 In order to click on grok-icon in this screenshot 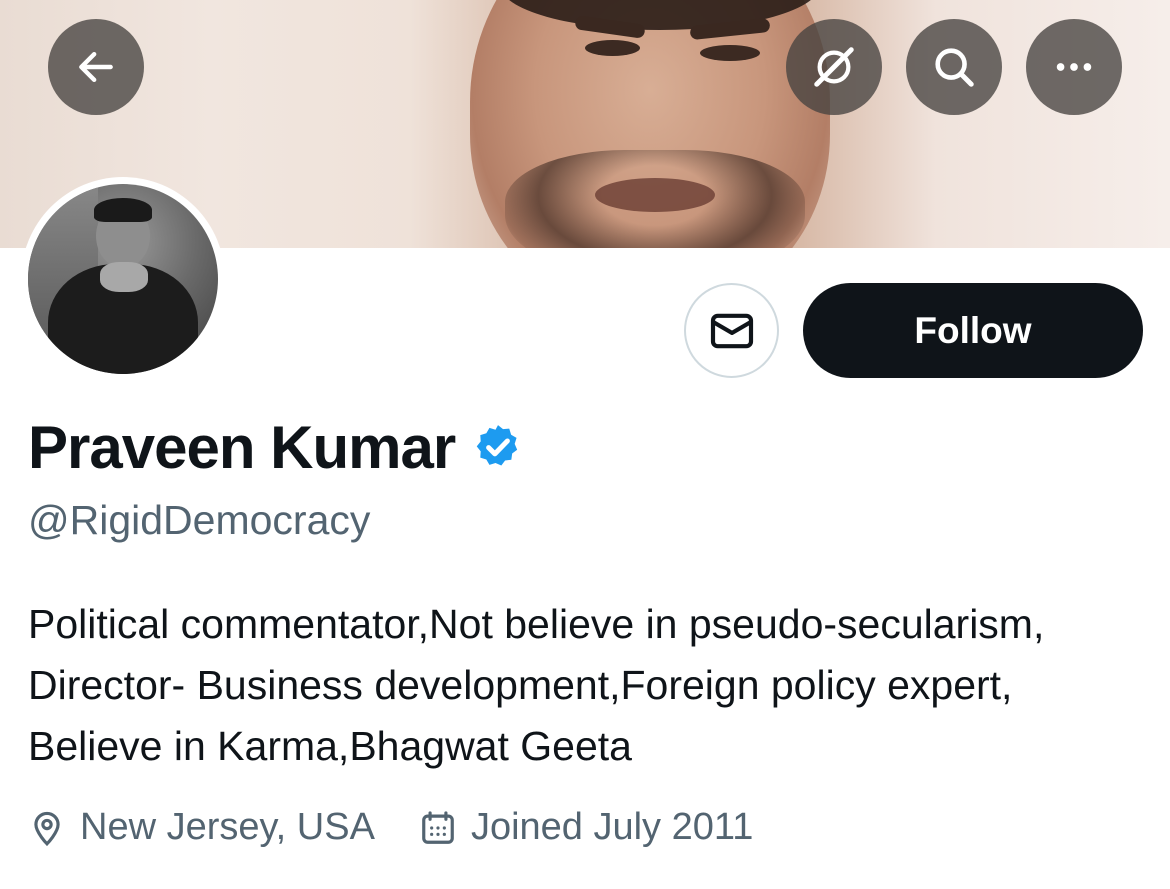, I will do `click(834, 67)`.